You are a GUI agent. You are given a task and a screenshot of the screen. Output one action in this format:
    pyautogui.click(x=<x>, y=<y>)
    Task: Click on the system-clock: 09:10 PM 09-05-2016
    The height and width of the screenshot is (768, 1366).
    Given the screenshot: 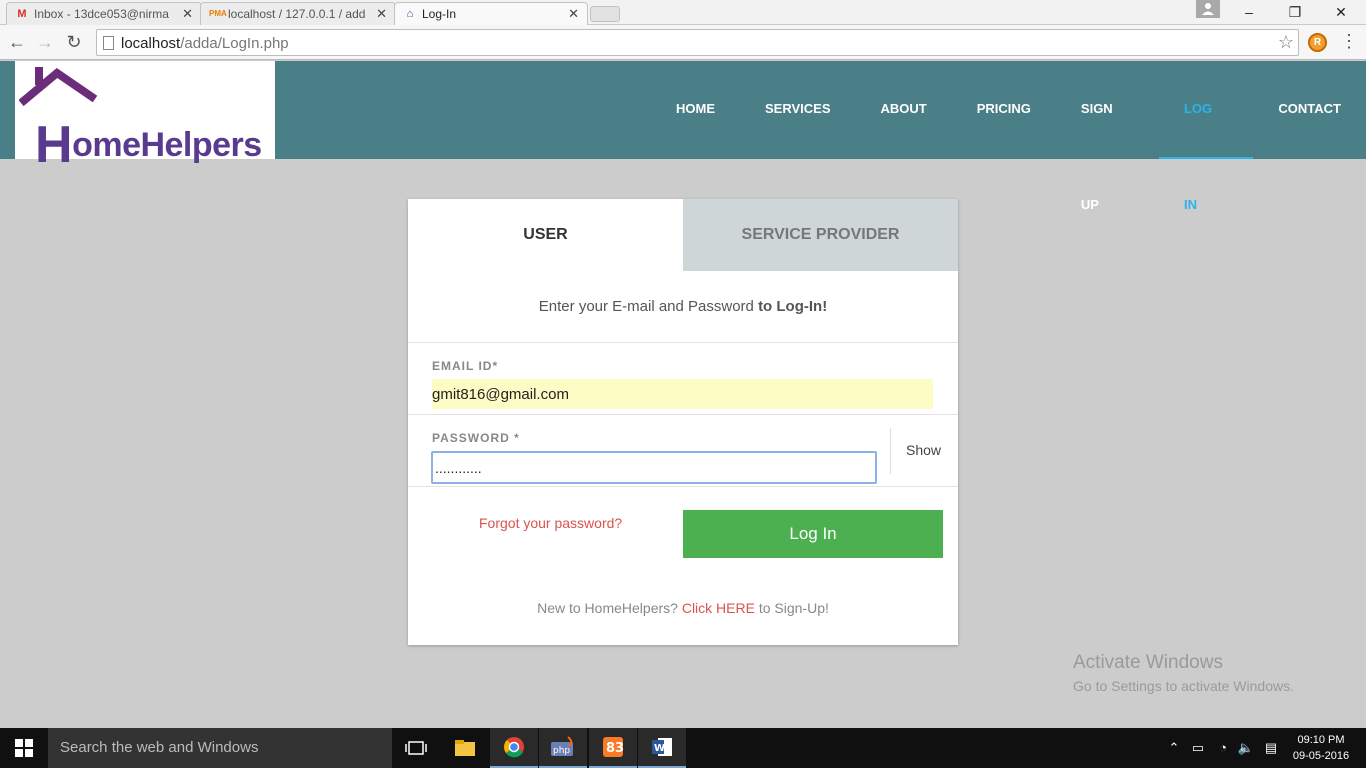 What is the action you would take?
    pyautogui.click(x=1321, y=748)
    